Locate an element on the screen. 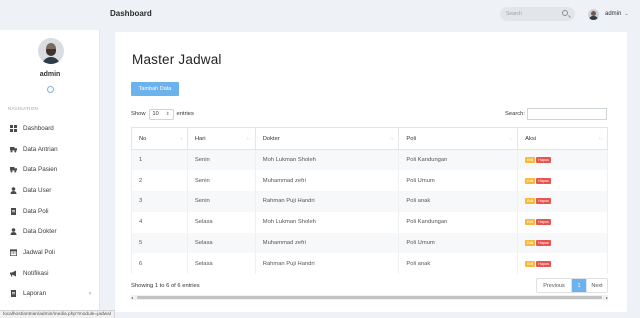  dashboard-icon is located at coordinates (13, 128).